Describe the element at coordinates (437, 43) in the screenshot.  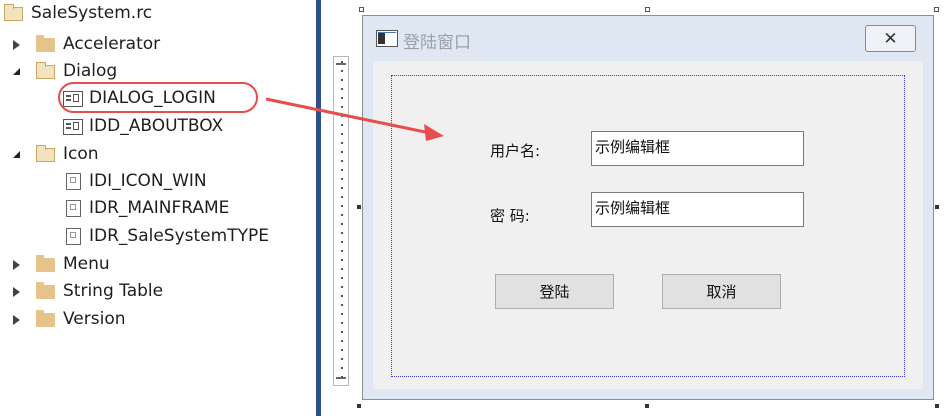
I see `dialog-title: 登陆窗口` at that location.